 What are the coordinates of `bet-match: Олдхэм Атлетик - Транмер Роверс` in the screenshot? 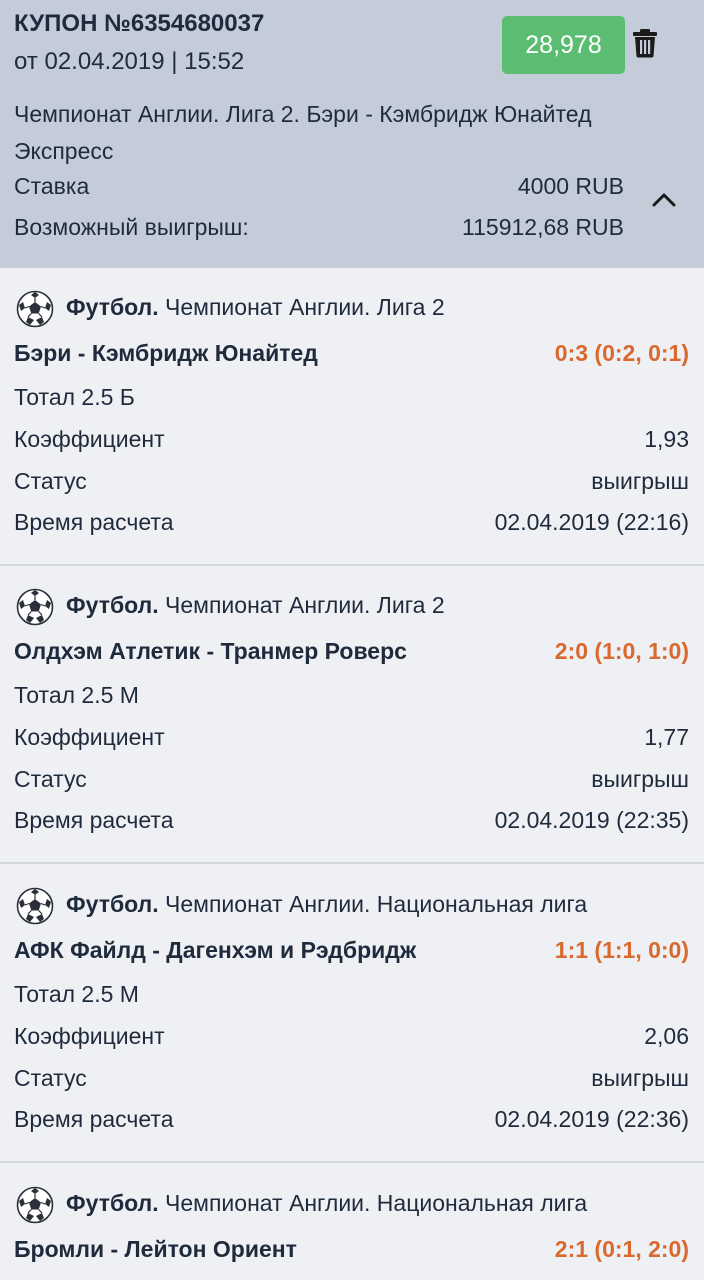 It's located at (210, 651).